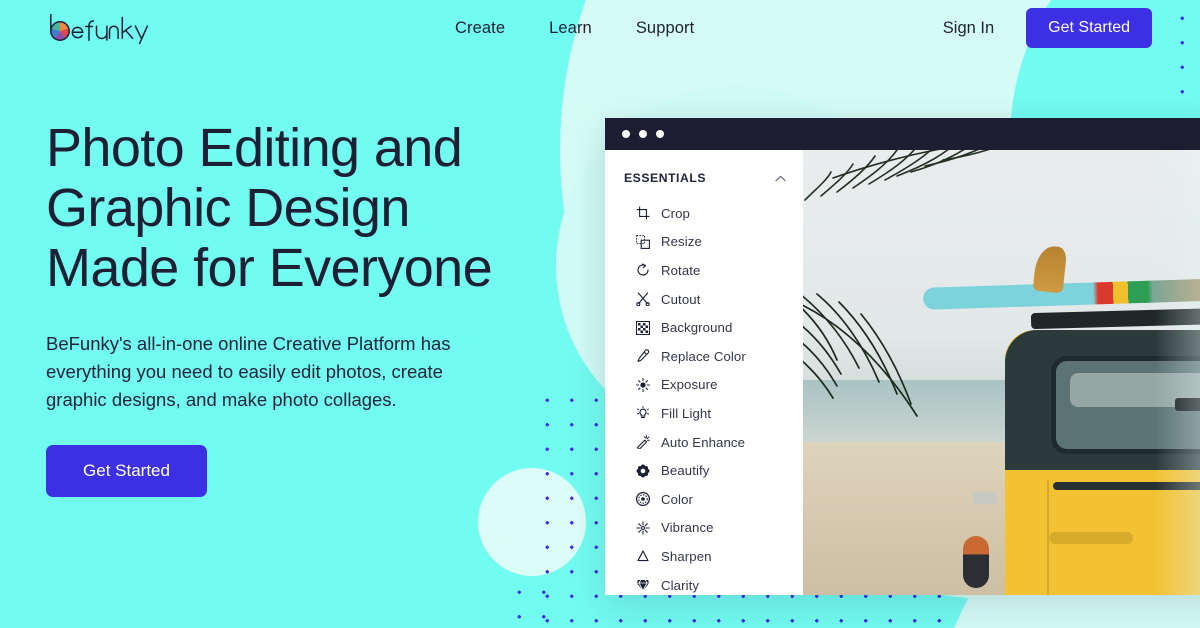 Image resolution: width=1200 pixels, height=628 pixels. I want to click on panel-item-label: Cutout, so click(681, 299).